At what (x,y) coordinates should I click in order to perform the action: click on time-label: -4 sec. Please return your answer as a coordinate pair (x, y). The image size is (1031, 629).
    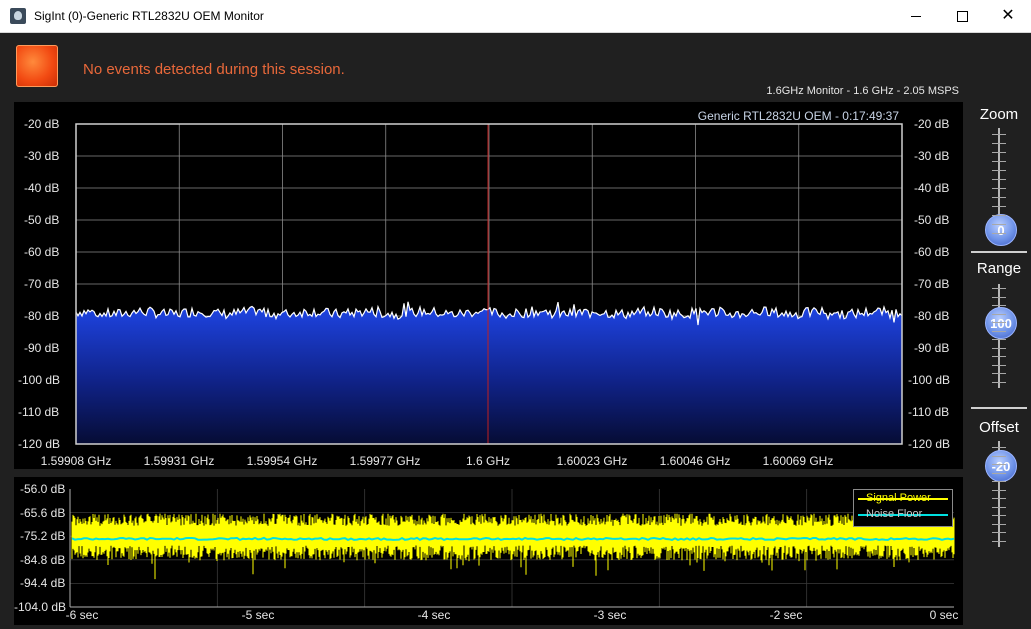
    Looking at the image, I should click on (434, 615).